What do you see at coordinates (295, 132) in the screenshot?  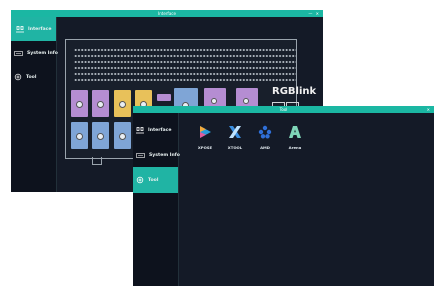 I see `arena-icon` at bounding box center [295, 132].